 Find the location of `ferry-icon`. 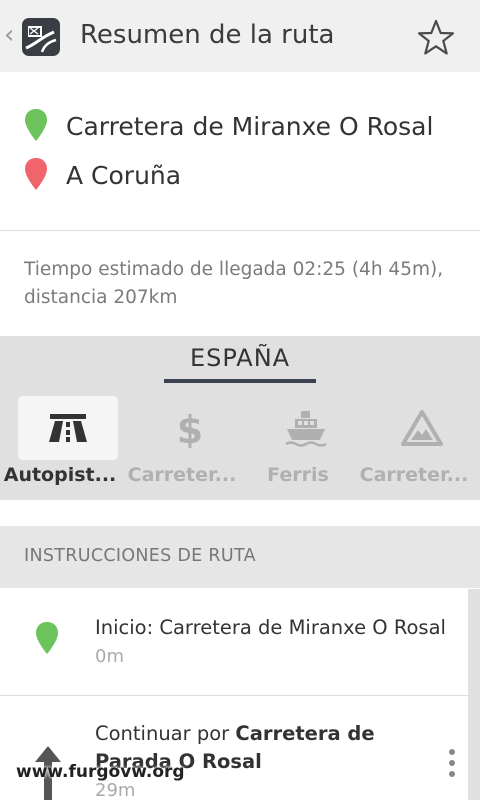

ferry-icon is located at coordinates (306, 429).